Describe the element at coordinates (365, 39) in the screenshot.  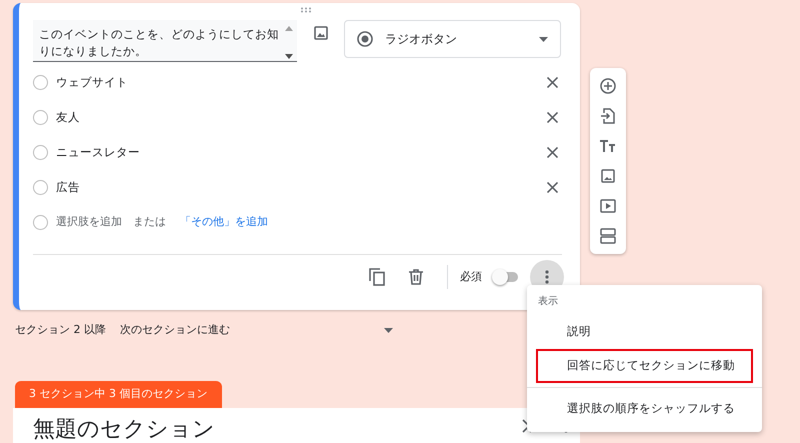
I see `radio-button-icon` at that location.